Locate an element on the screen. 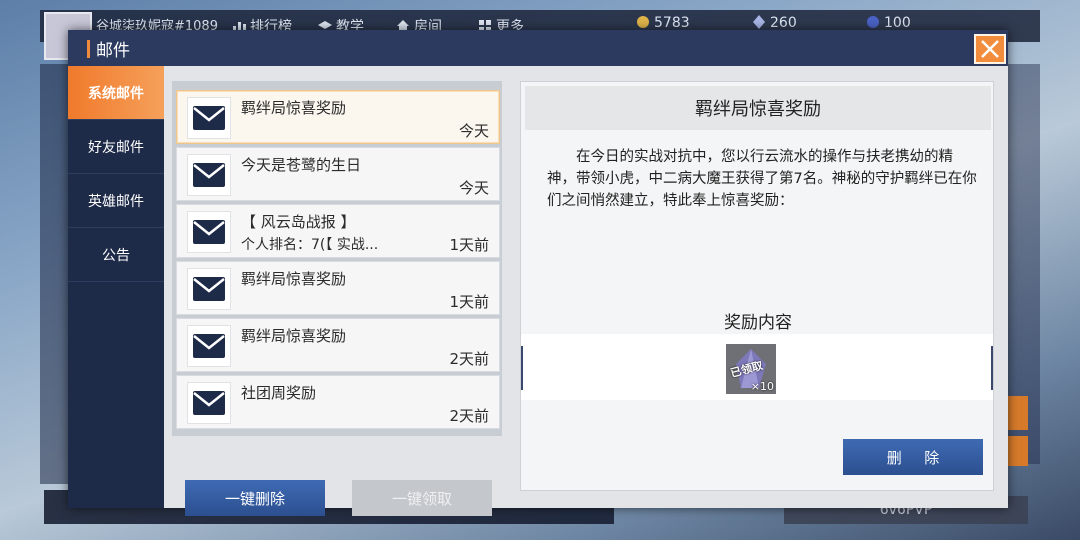  reward-item: 已领取 ×10 is located at coordinates (751, 369).